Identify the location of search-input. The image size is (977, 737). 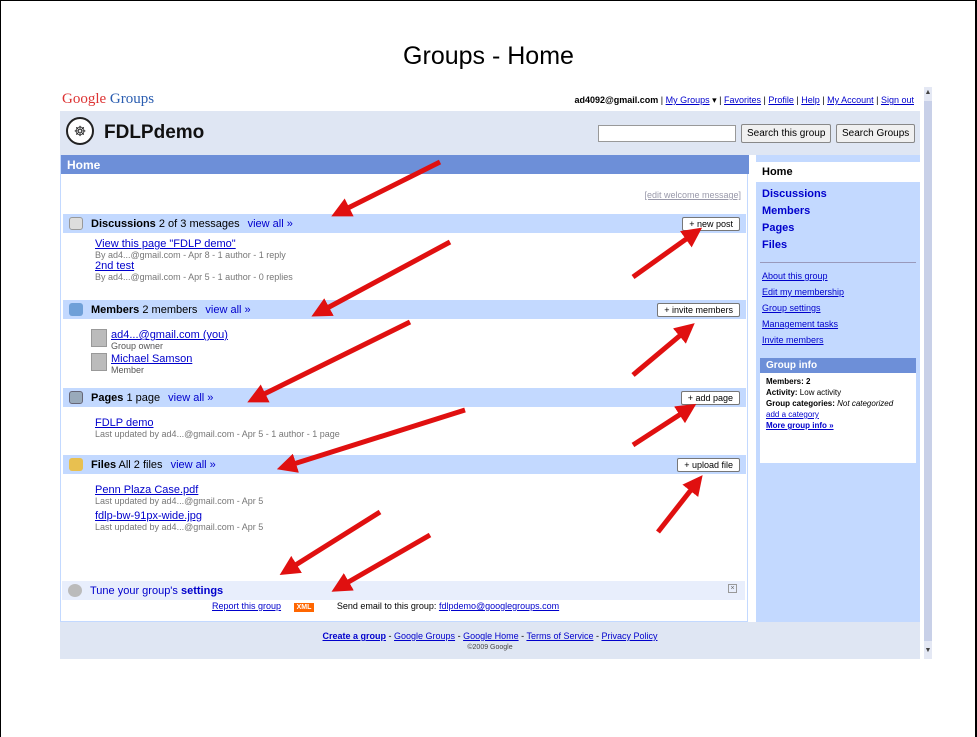
(667, 133).